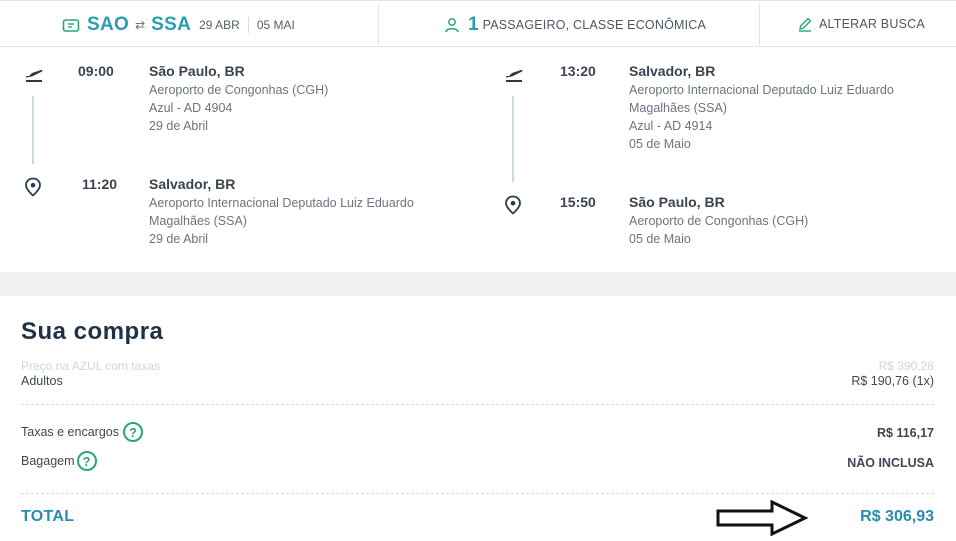 The image size is (956, 541). I want to click on arrow-right-icon, so click(762, 518).